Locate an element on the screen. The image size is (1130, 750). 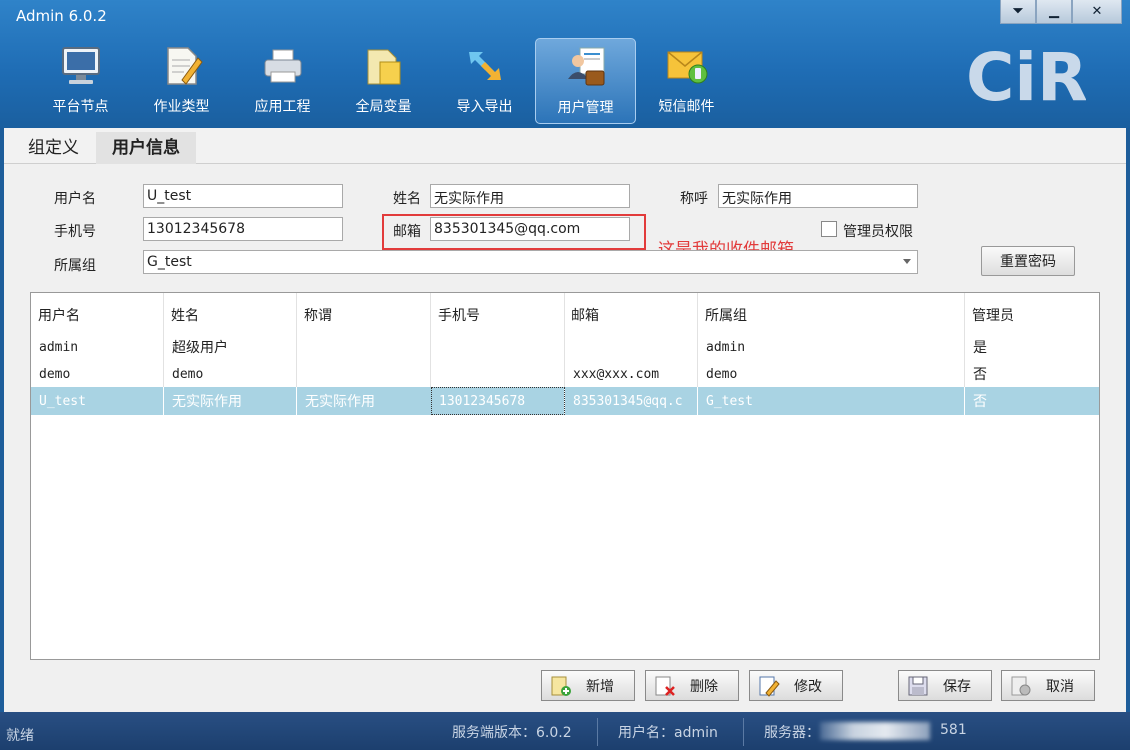
toolbar-platform-nodes: 平台节点 is located at coordinates (80, 81).